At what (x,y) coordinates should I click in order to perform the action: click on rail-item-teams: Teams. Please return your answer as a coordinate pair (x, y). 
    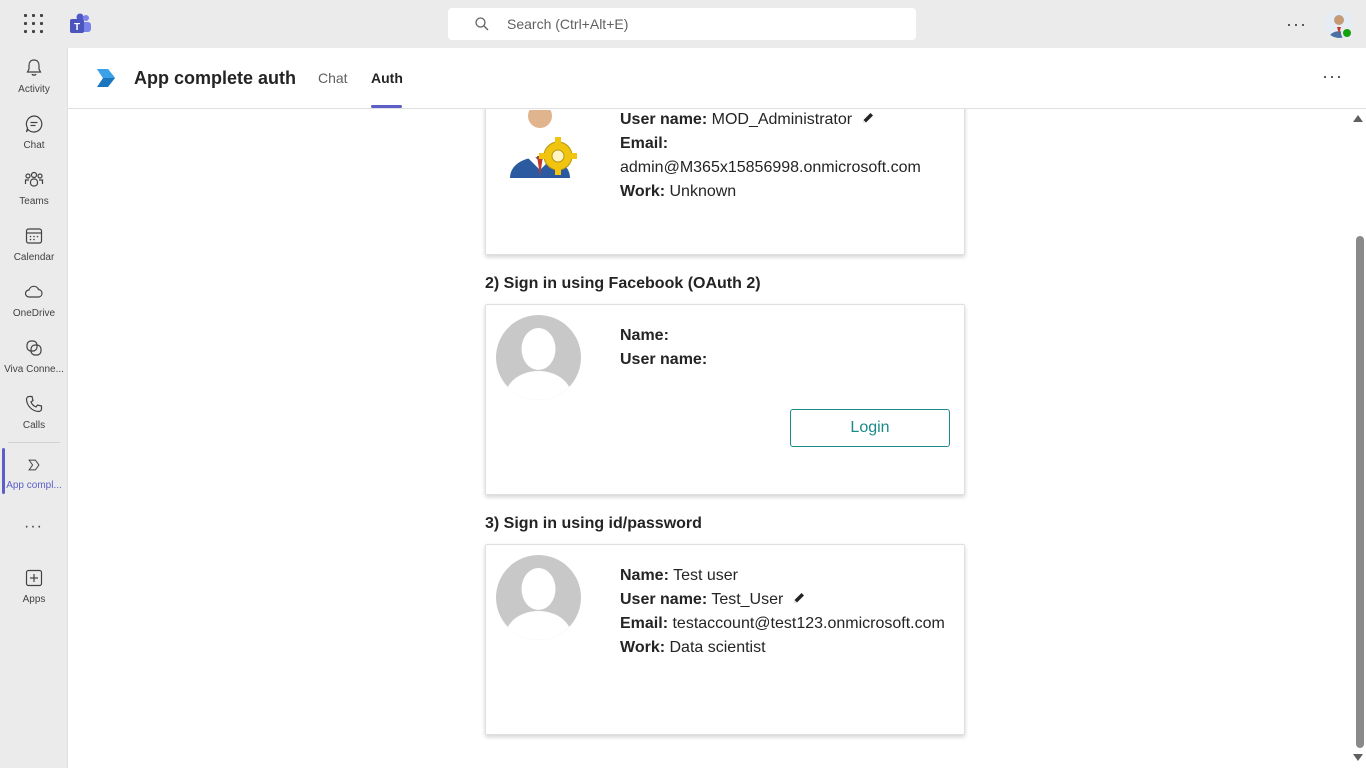
    Looking at the image, I should click on (34, 196).